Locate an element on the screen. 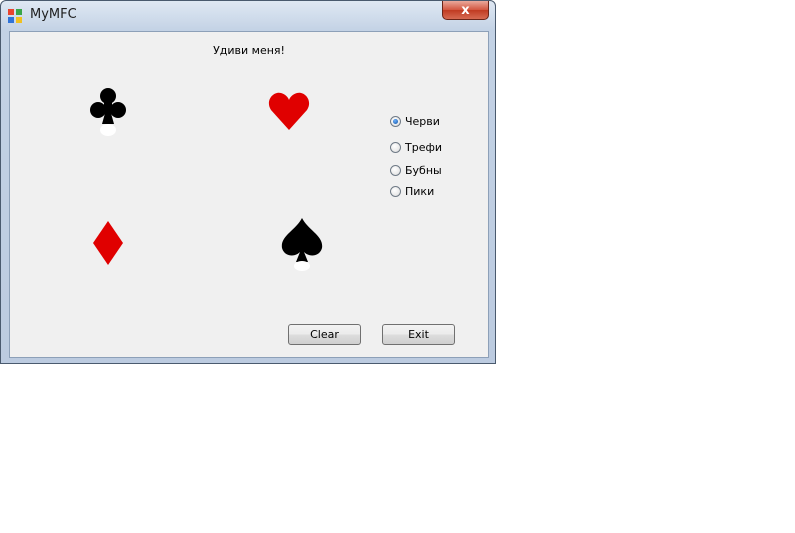  radio-option-chervi: Черви is located at coordinates (415, 121).